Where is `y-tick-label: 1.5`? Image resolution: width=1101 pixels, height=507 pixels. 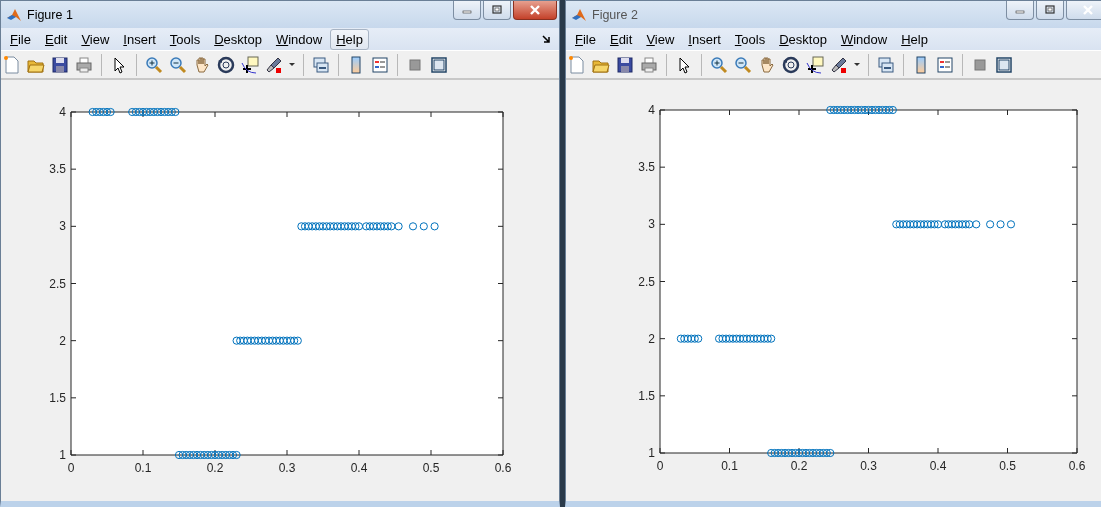
y-tick-label: 1.5 is located at coordinates (646, 395).